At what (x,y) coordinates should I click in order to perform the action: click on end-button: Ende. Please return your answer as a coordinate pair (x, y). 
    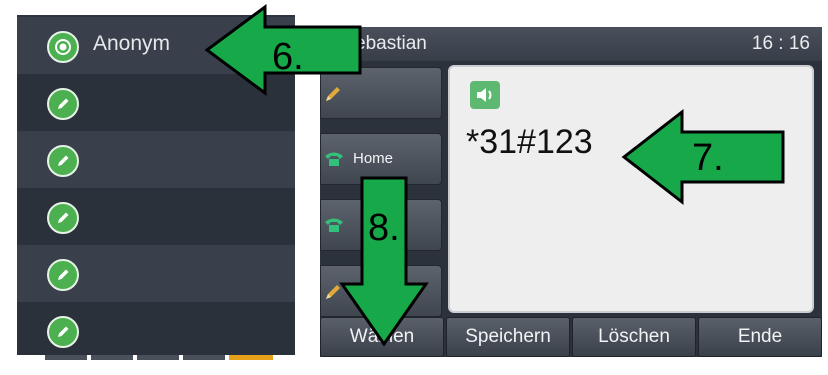
    Looking at the image, I should click on (760, 337).